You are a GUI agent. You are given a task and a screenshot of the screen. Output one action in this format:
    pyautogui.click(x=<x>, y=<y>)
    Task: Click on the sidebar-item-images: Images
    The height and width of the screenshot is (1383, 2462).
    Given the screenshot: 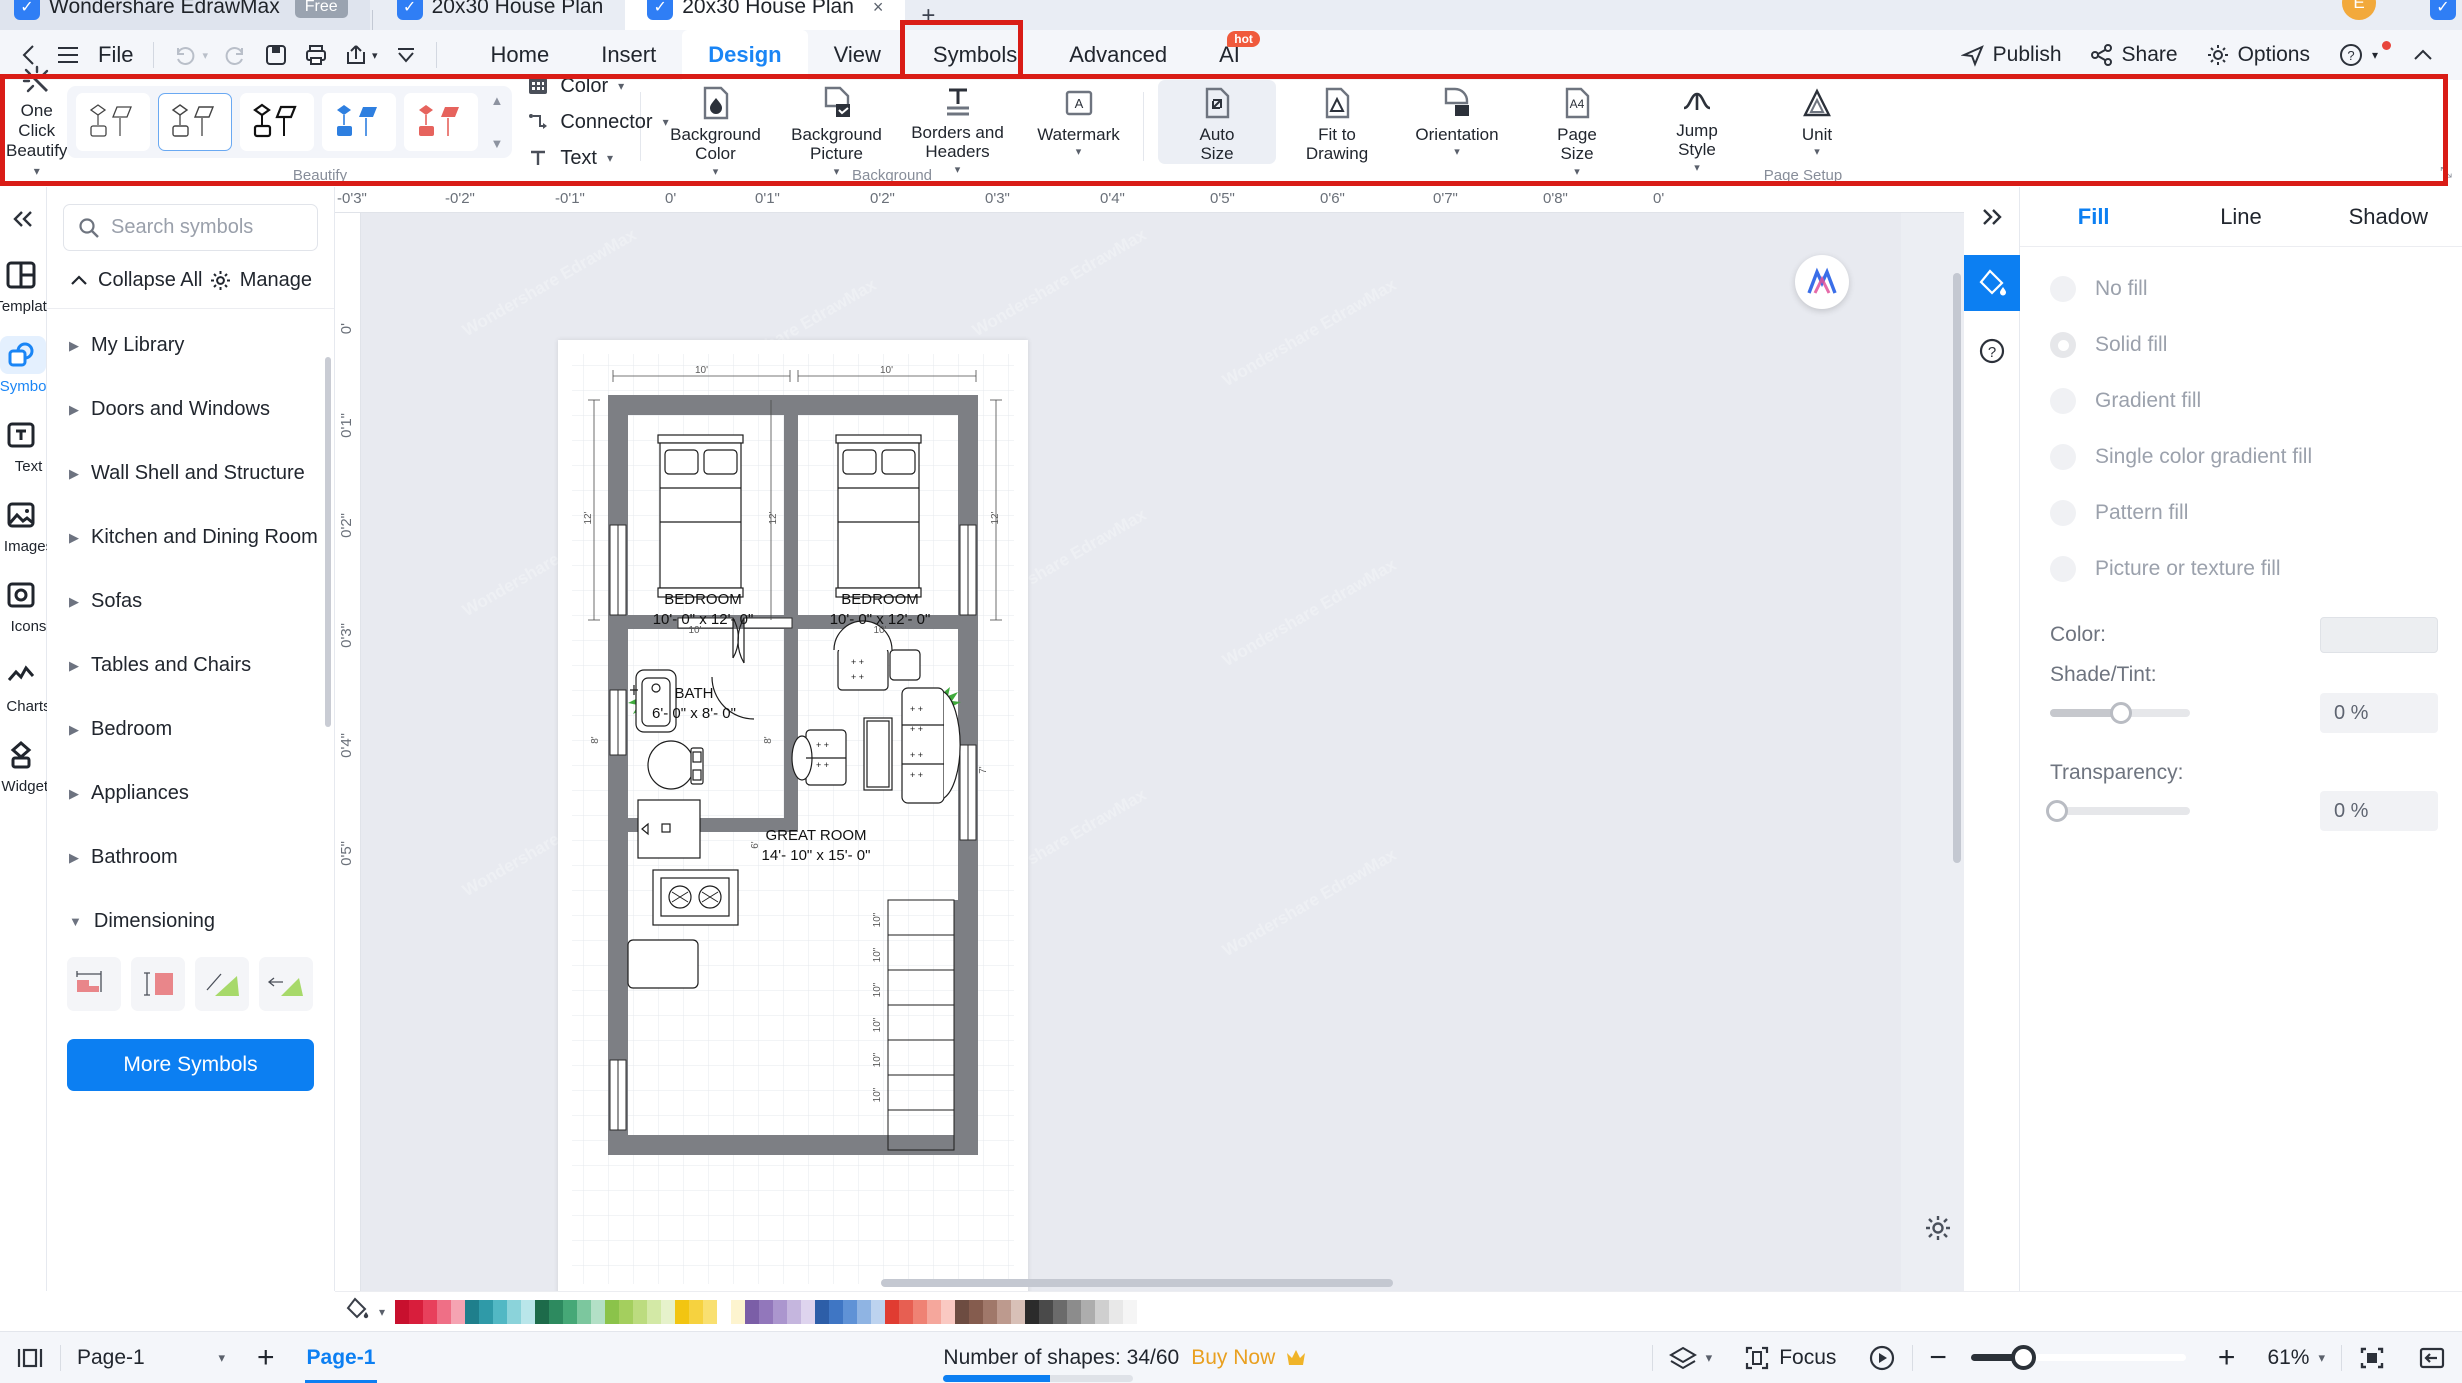 What is the action you would take?
    pyautogui.click(x=26, y=525)
    